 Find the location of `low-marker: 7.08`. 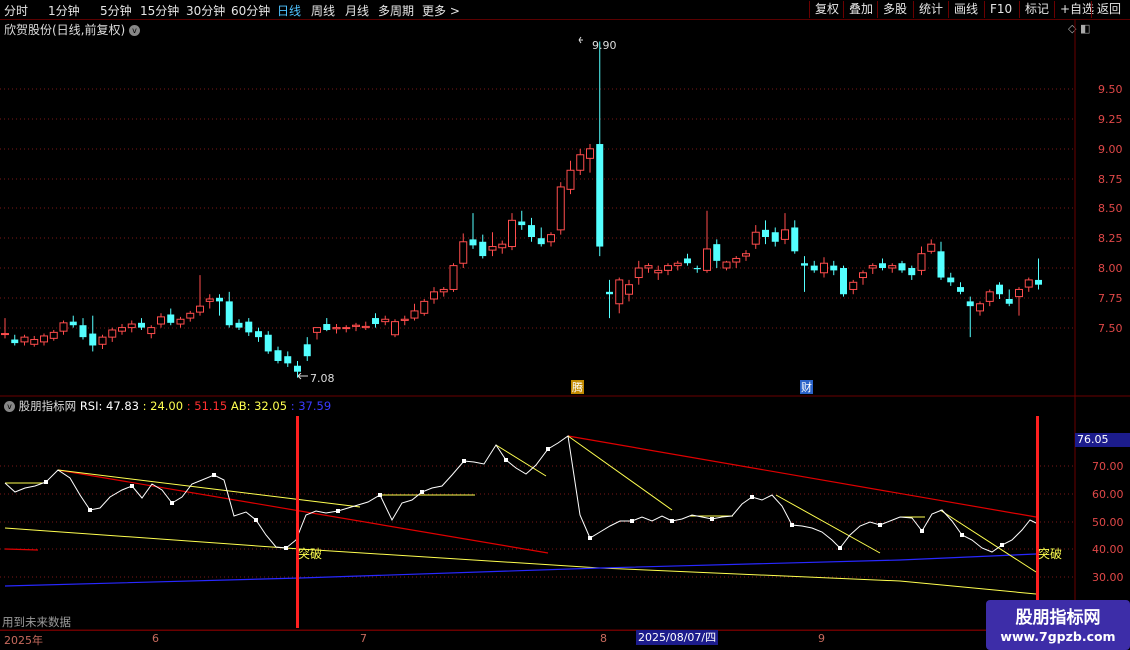

low-marker: 7.08 is located at coordinates (316, 378).